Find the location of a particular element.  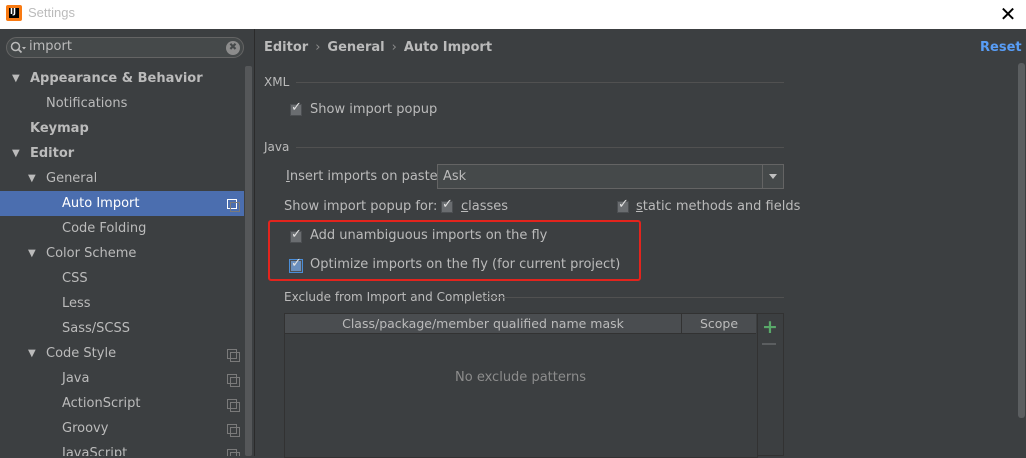

section-title-java: Java is located at coordinates (277, 147).